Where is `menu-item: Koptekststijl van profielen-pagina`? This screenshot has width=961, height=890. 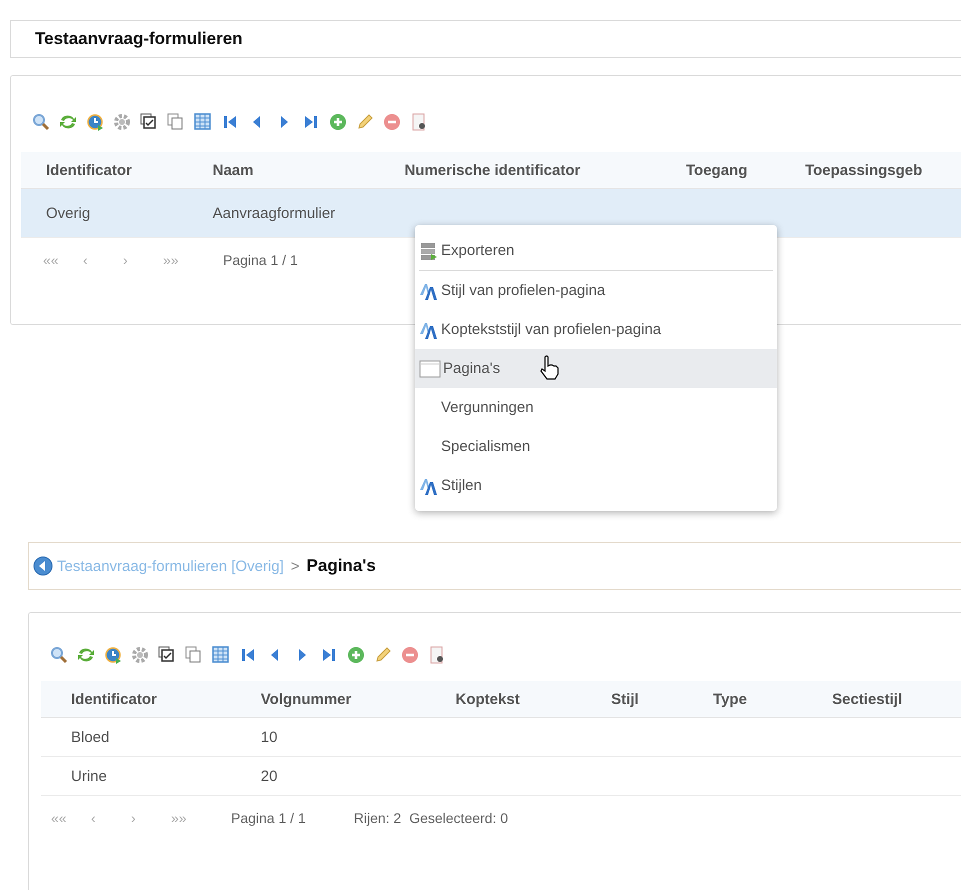
menu-item: Koptekststijl van profielen-pagina is located at coordinates (596, 329).